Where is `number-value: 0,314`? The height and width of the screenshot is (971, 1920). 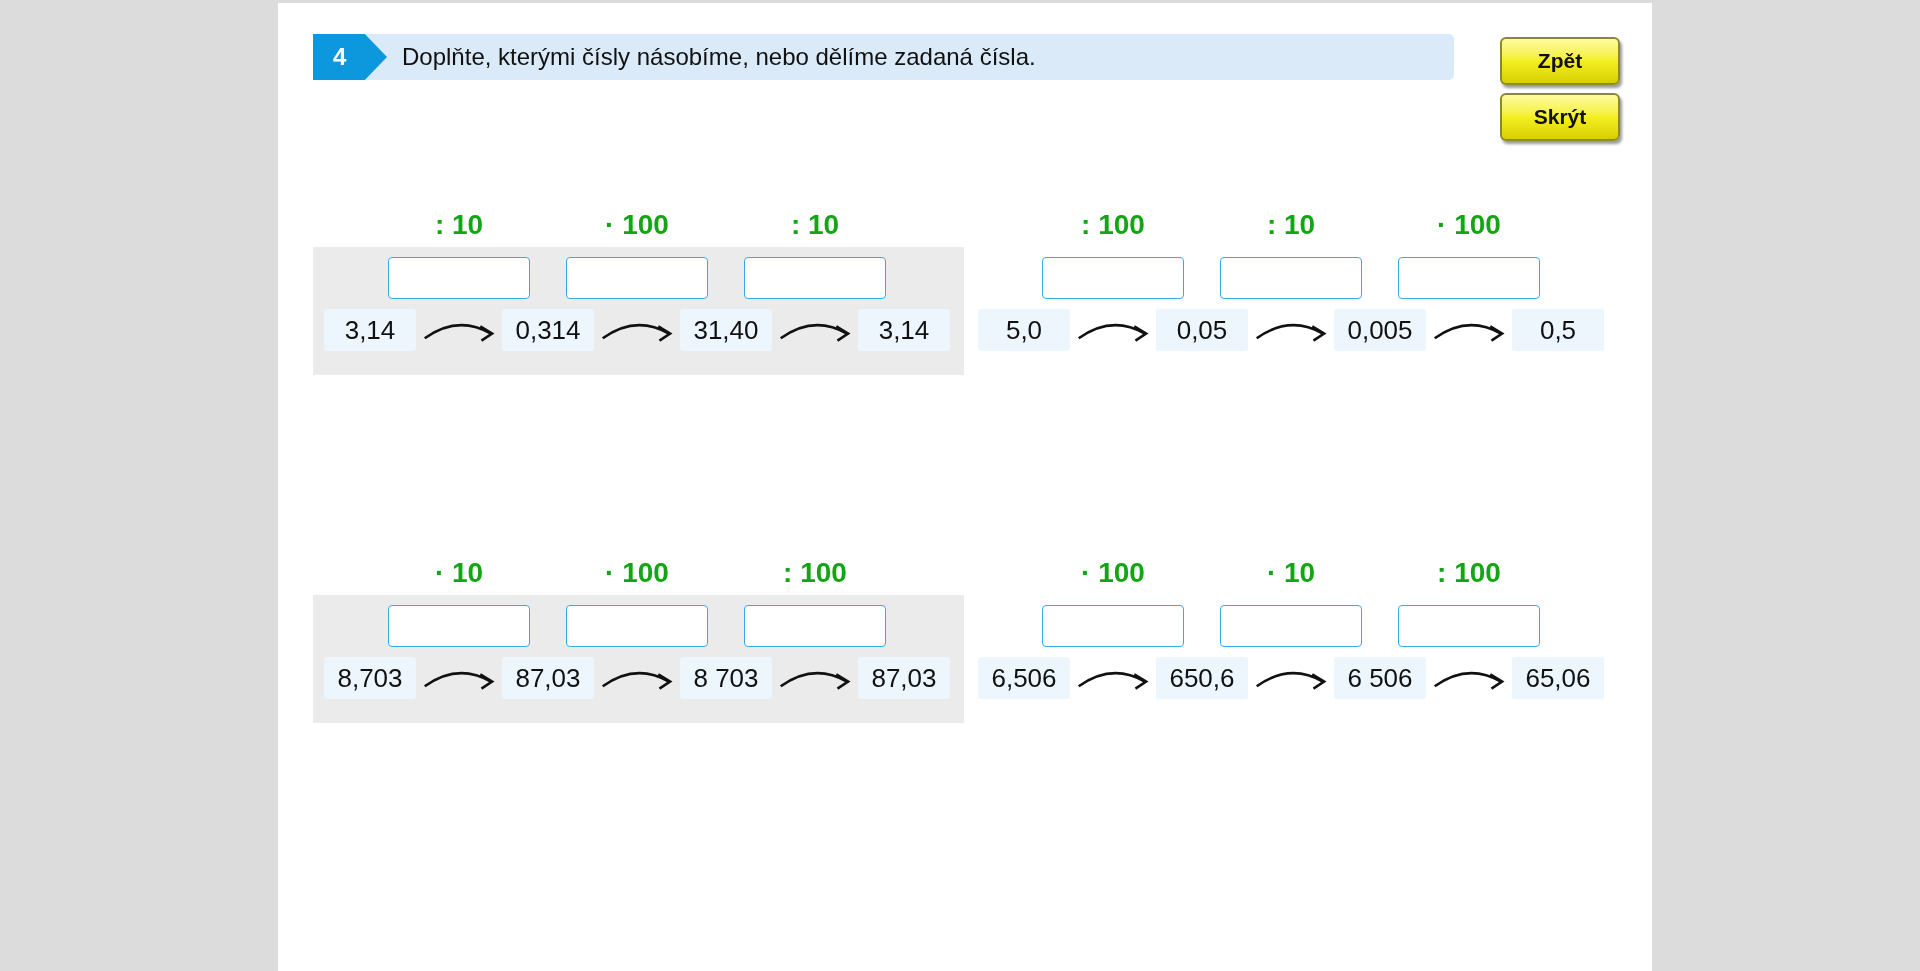 number-value: 0,314 is located at coordinates (548, 330).